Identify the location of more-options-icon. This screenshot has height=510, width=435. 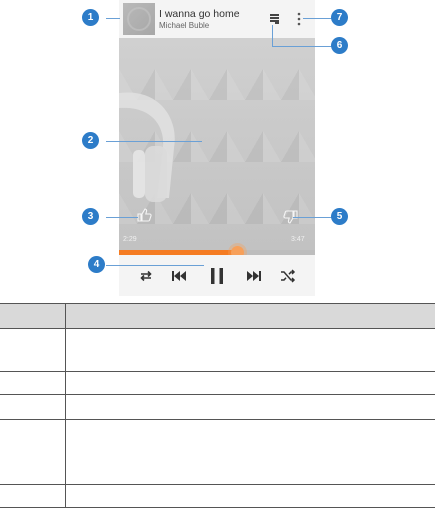
(299, 19).